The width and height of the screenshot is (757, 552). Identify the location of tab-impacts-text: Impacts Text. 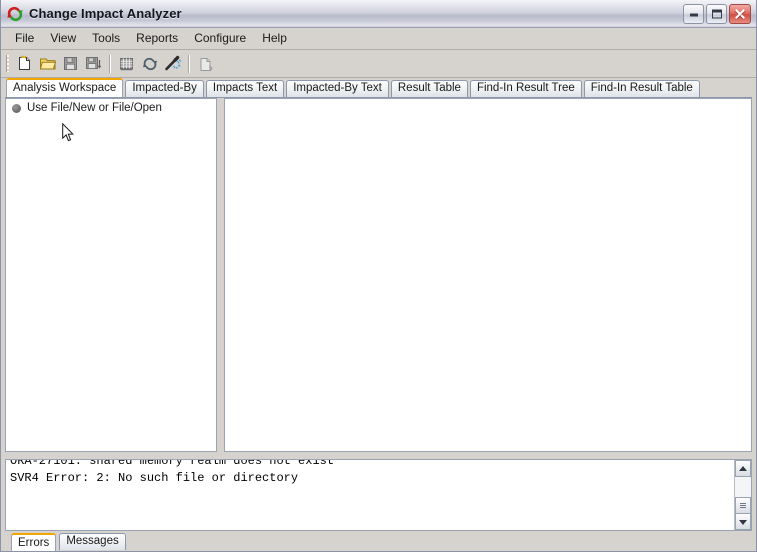
(245, 88).